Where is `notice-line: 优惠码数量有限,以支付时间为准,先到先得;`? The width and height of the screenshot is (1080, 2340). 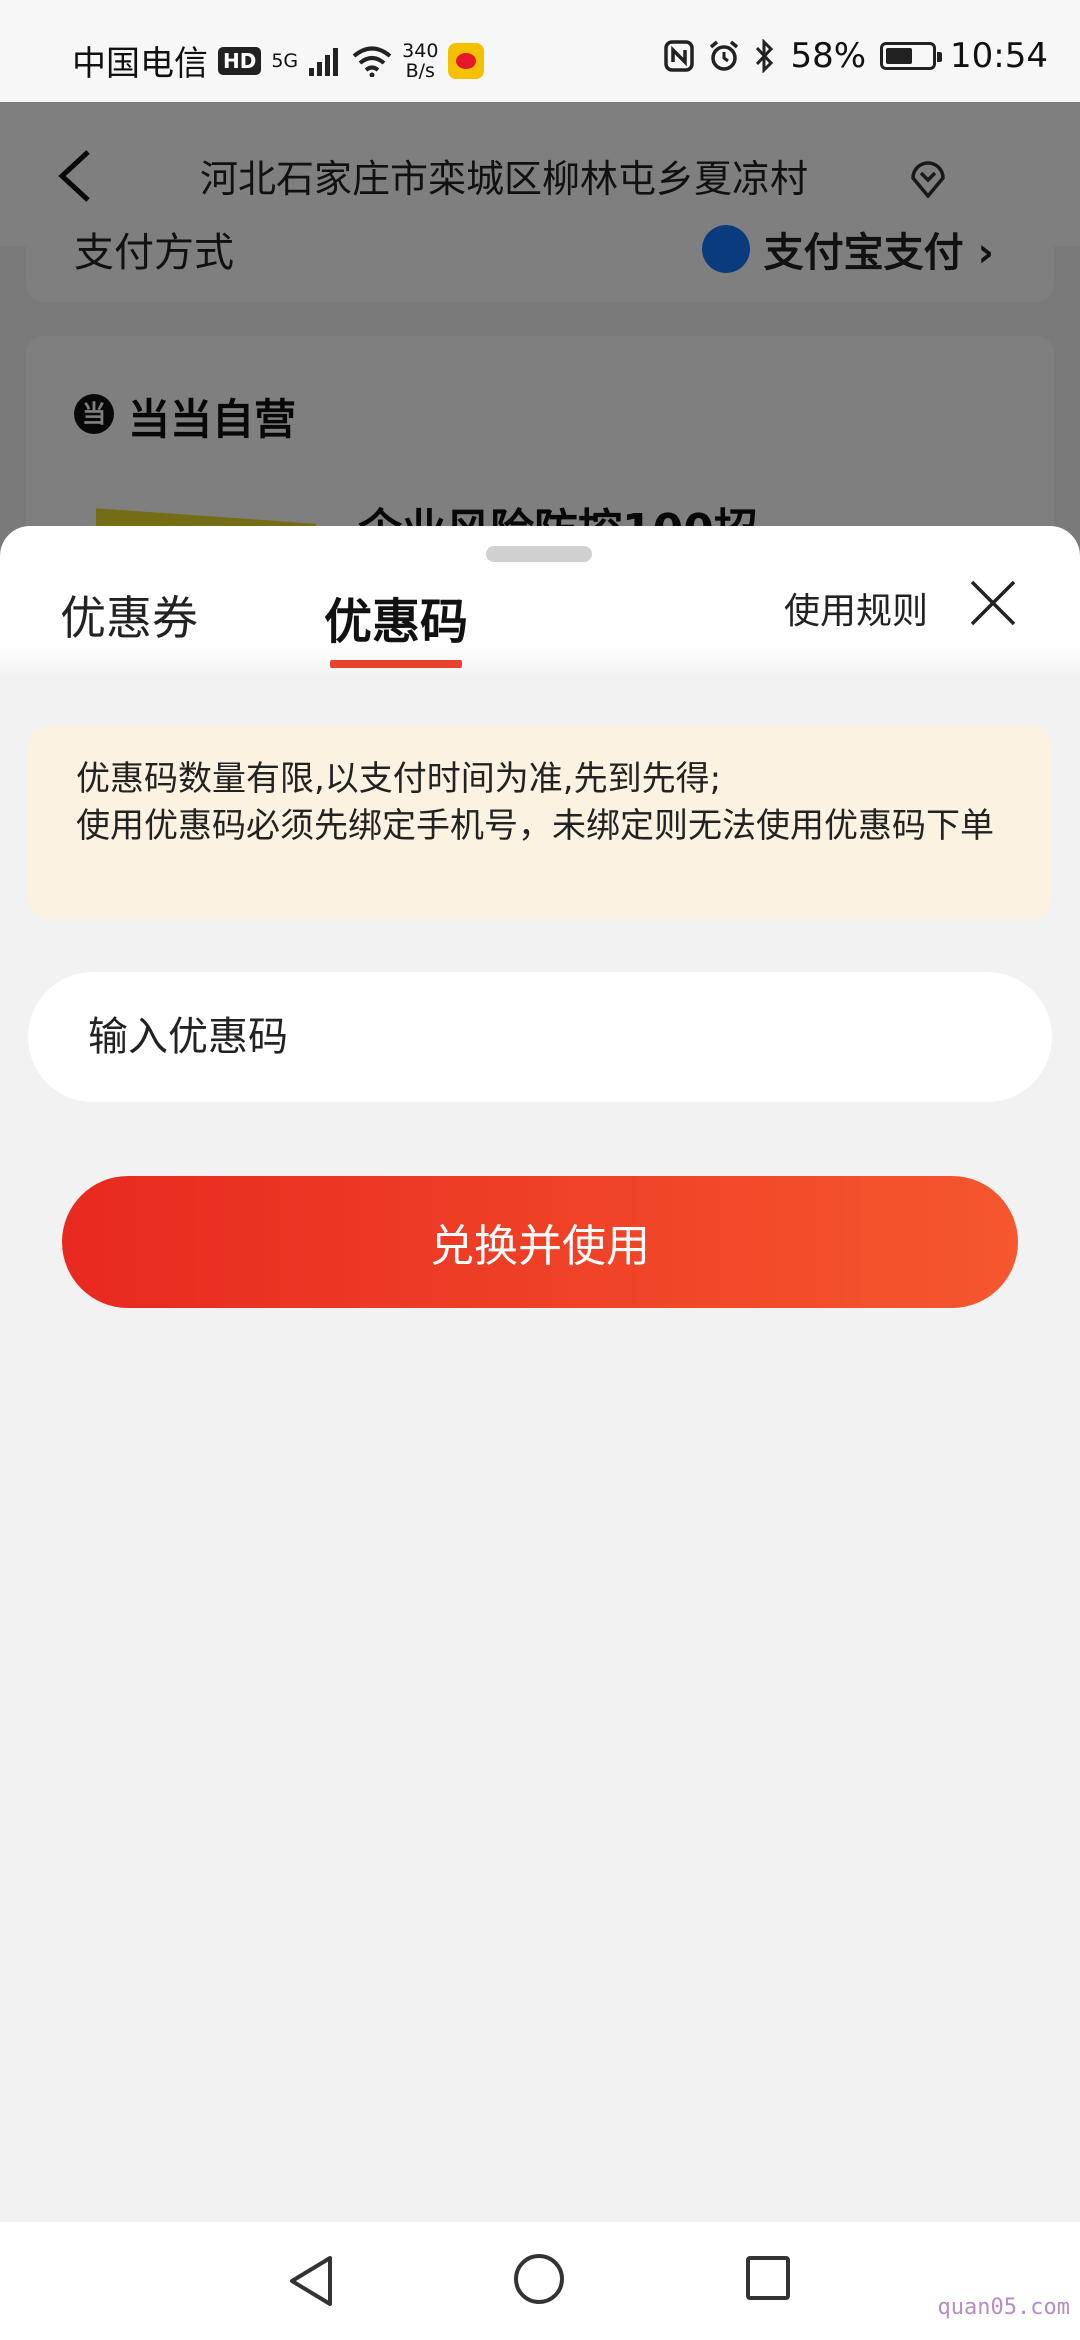 notice-line: 优惠码数量有限,以支付时间为准,先到先得; is located at coordinates (399, 779).